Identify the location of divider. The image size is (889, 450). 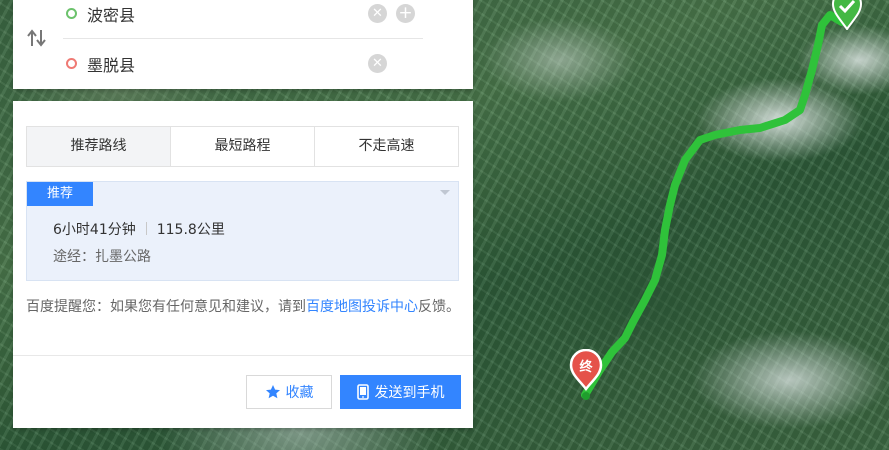
(243, 355).